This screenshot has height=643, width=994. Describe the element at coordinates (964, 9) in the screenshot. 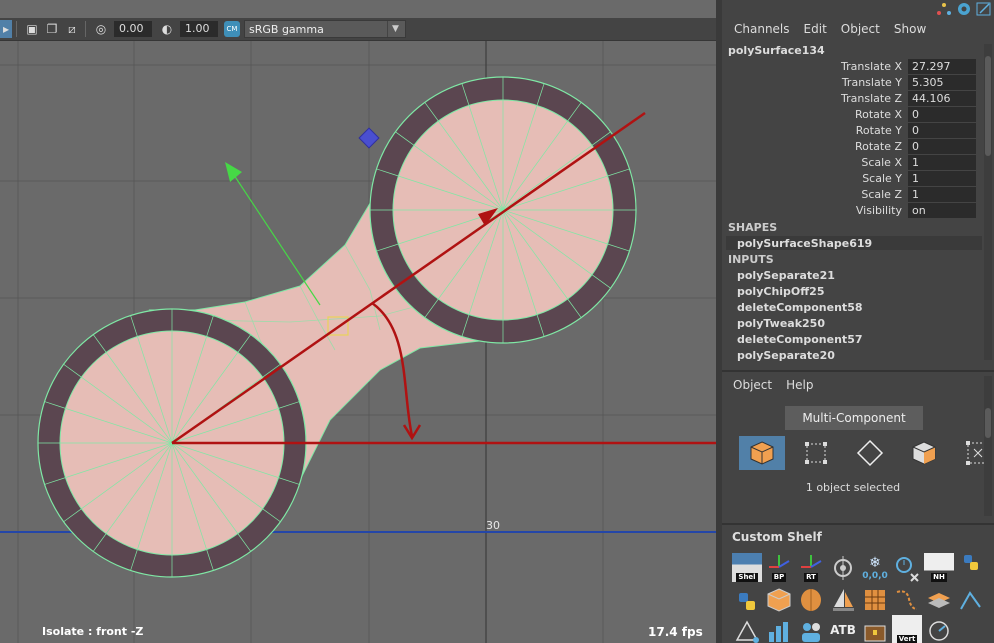

I see `help-icon` at that location.